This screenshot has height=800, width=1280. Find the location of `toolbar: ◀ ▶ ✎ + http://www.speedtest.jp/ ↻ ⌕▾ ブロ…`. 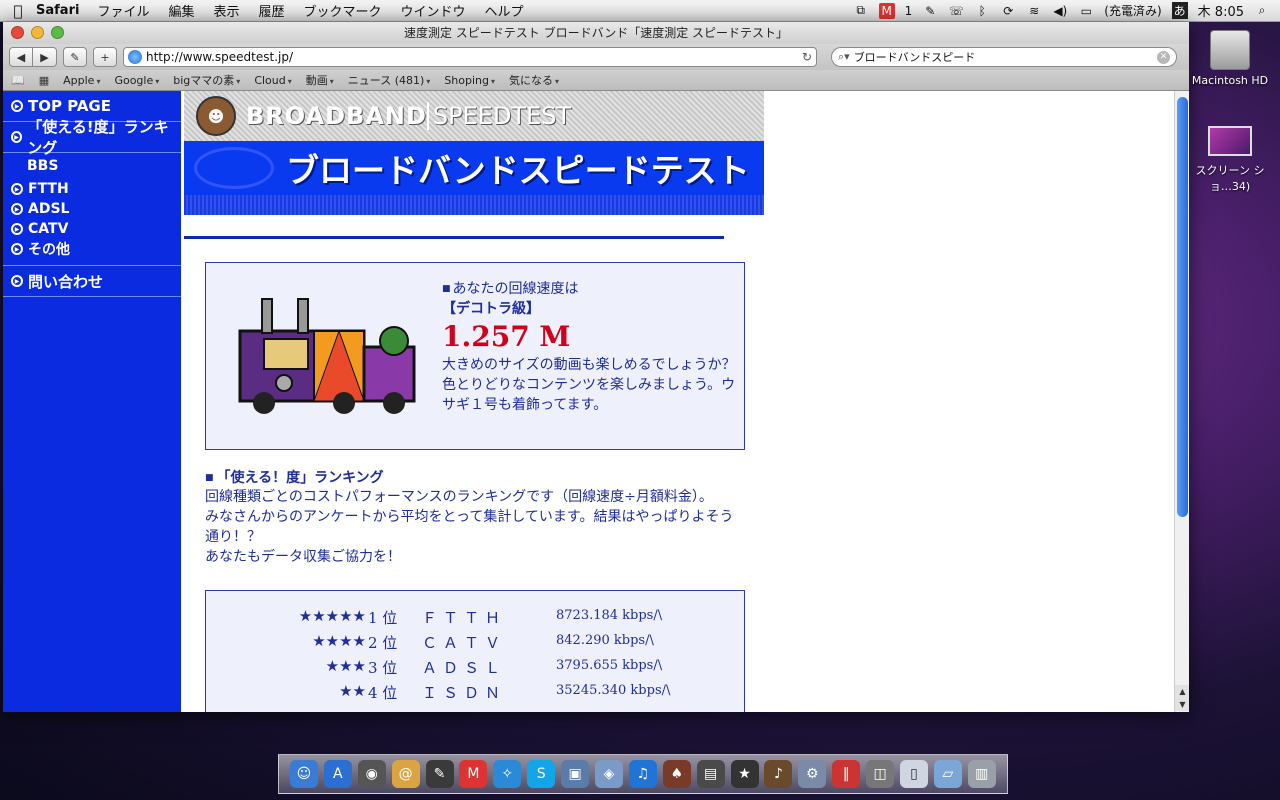

toolbar: ◀ ▶ ✎ + http://www.speedtest.jp/ ↻ ⌕▾ ブロ… is located at coordinates (596, 57).